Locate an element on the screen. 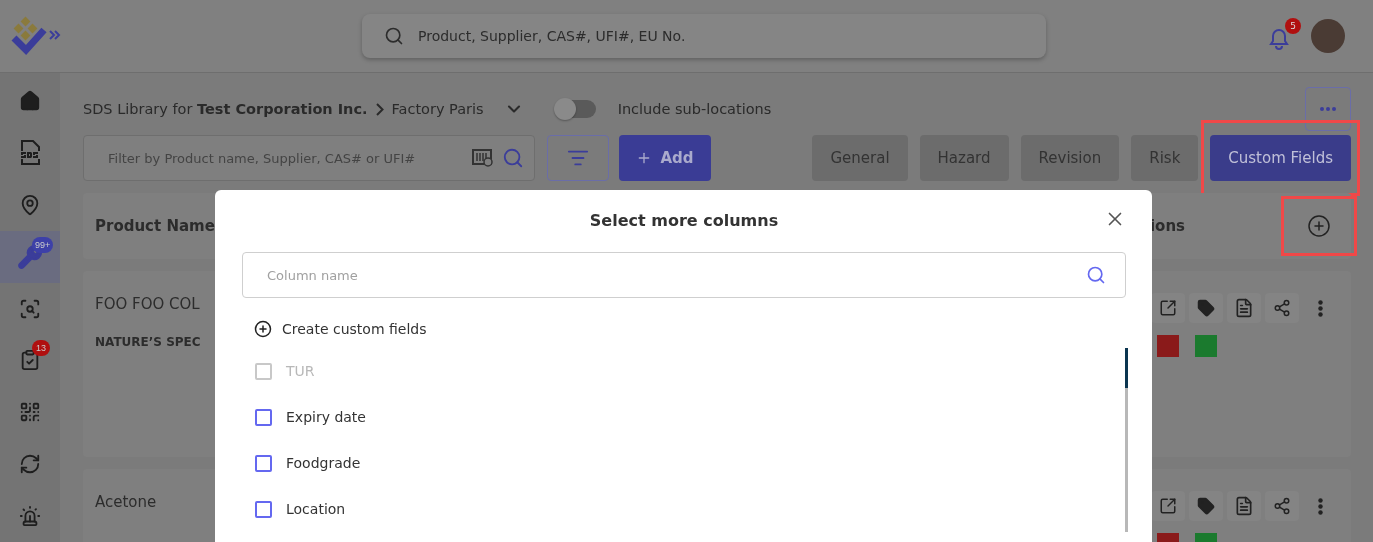  clipboard-icon is located at coordinates (30, 360).